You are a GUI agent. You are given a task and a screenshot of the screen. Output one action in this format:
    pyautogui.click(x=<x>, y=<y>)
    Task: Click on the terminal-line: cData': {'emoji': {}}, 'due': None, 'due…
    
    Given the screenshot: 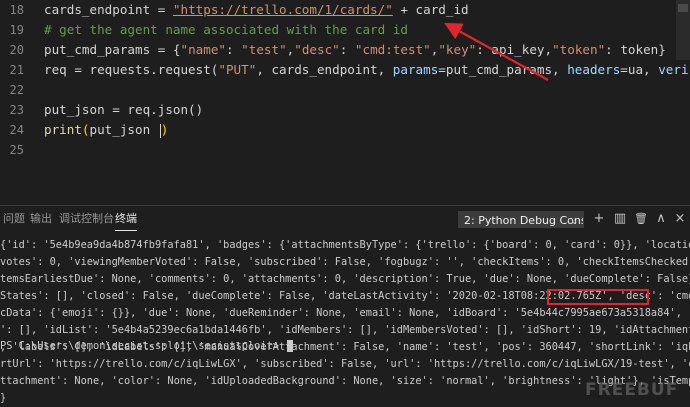 What is the action you would take?
    pyautogui.click(x=345, y=313)
    